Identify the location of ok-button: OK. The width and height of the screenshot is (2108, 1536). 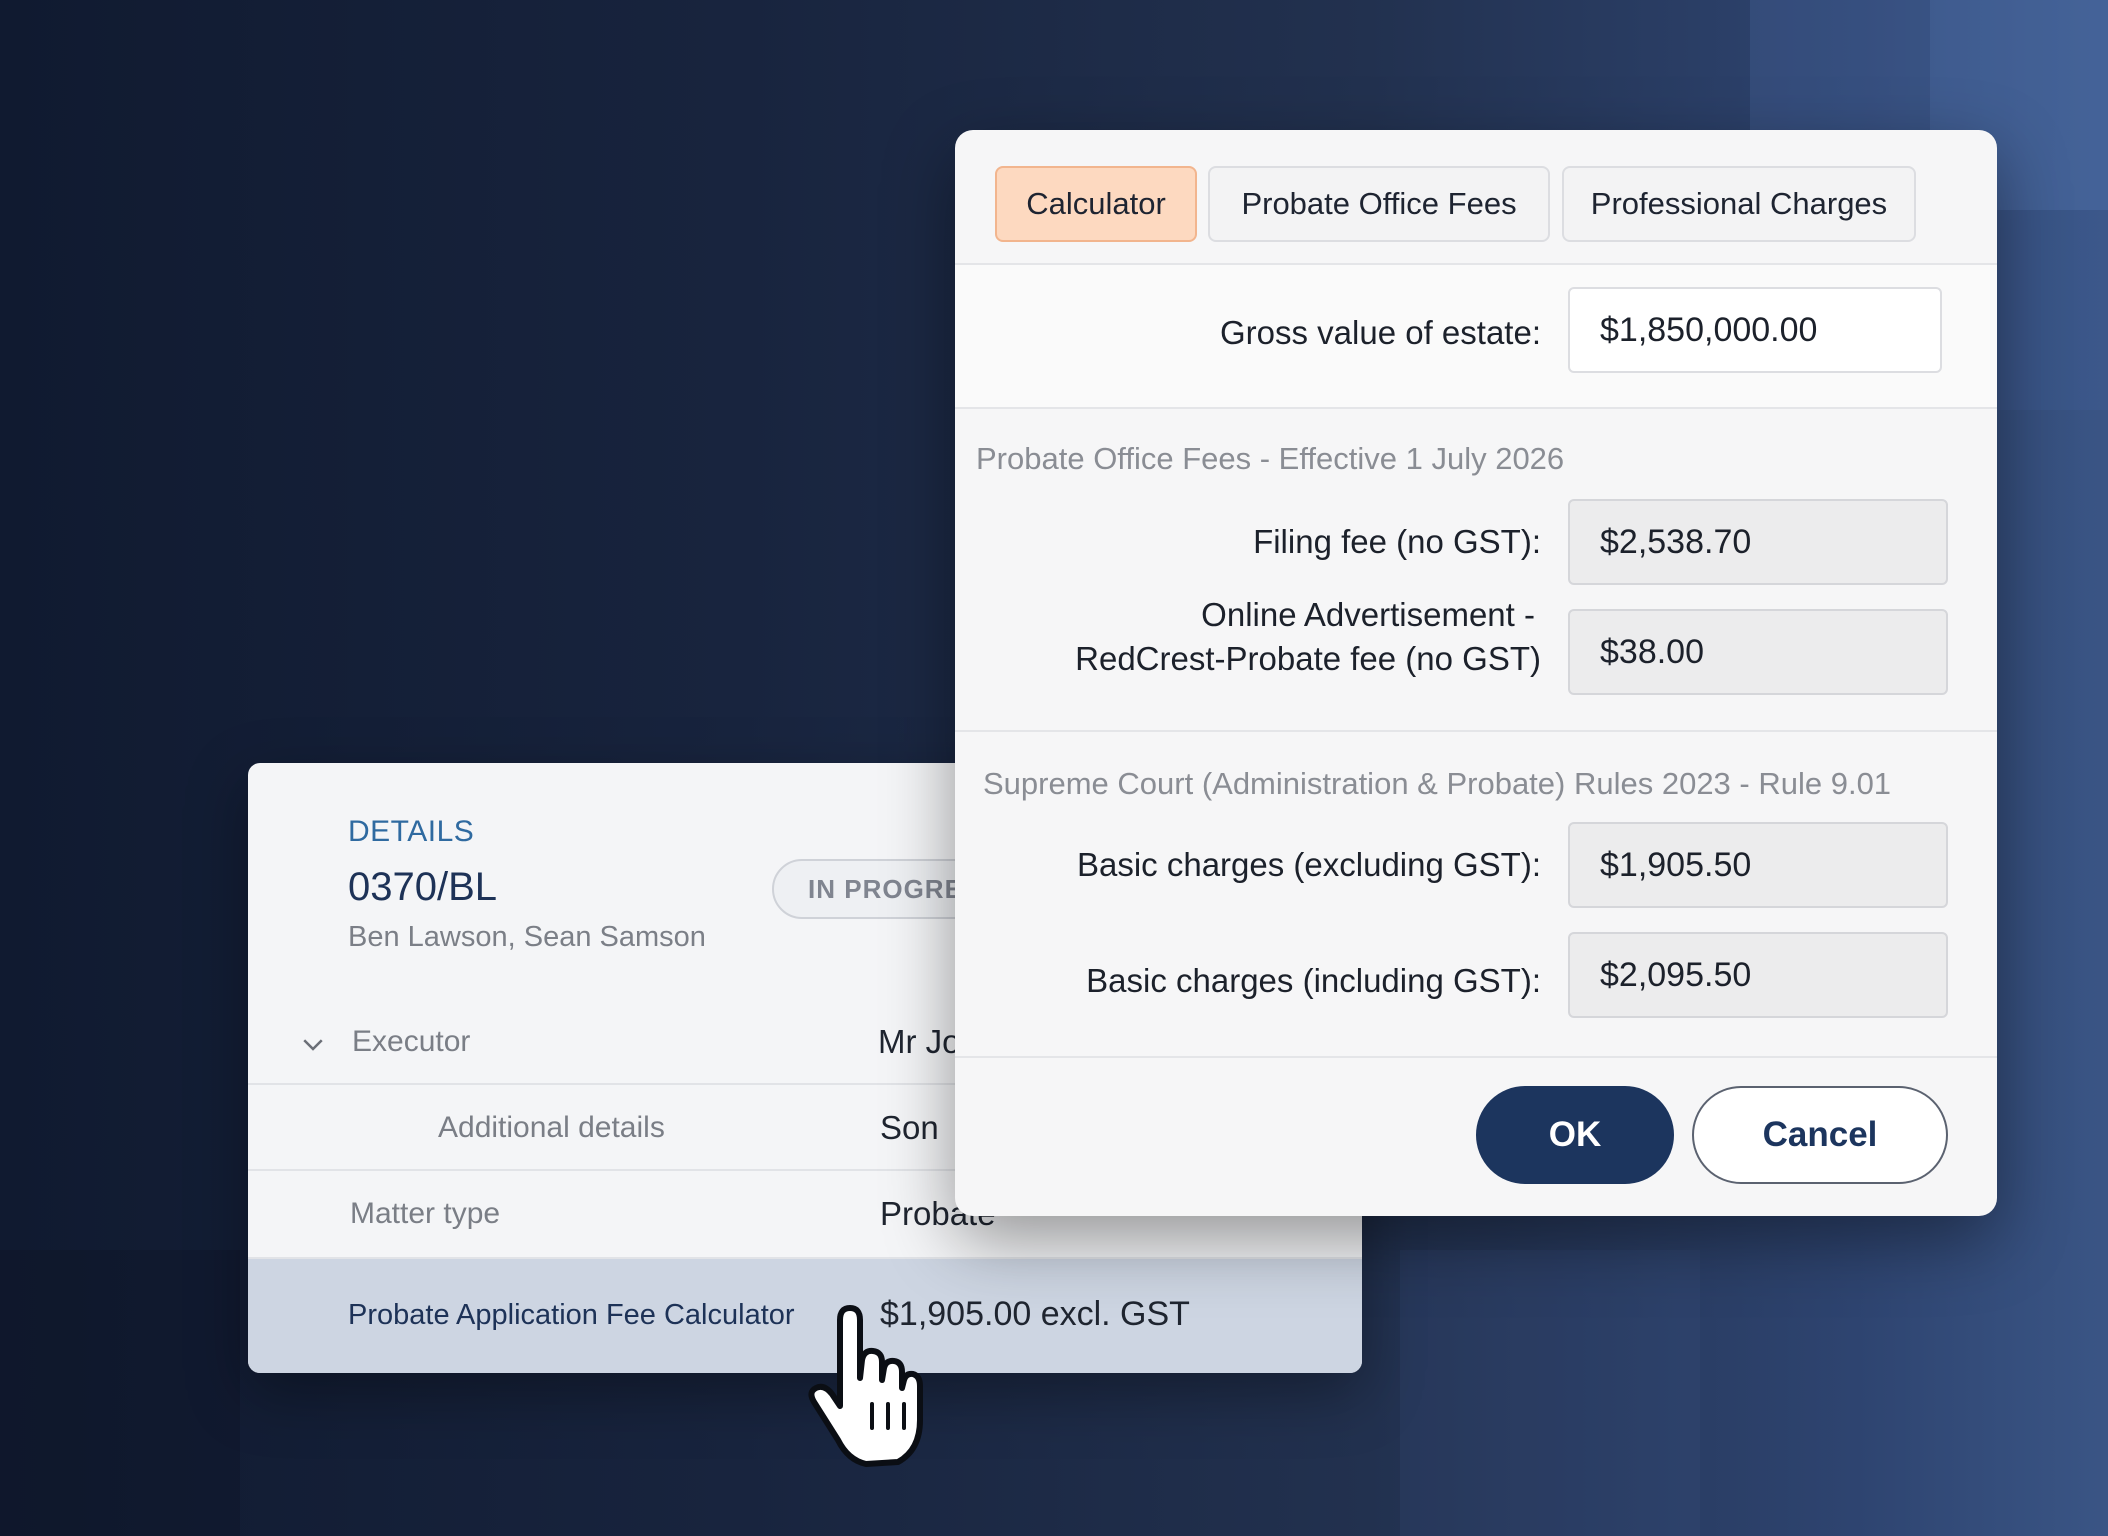
(1575, 1135).